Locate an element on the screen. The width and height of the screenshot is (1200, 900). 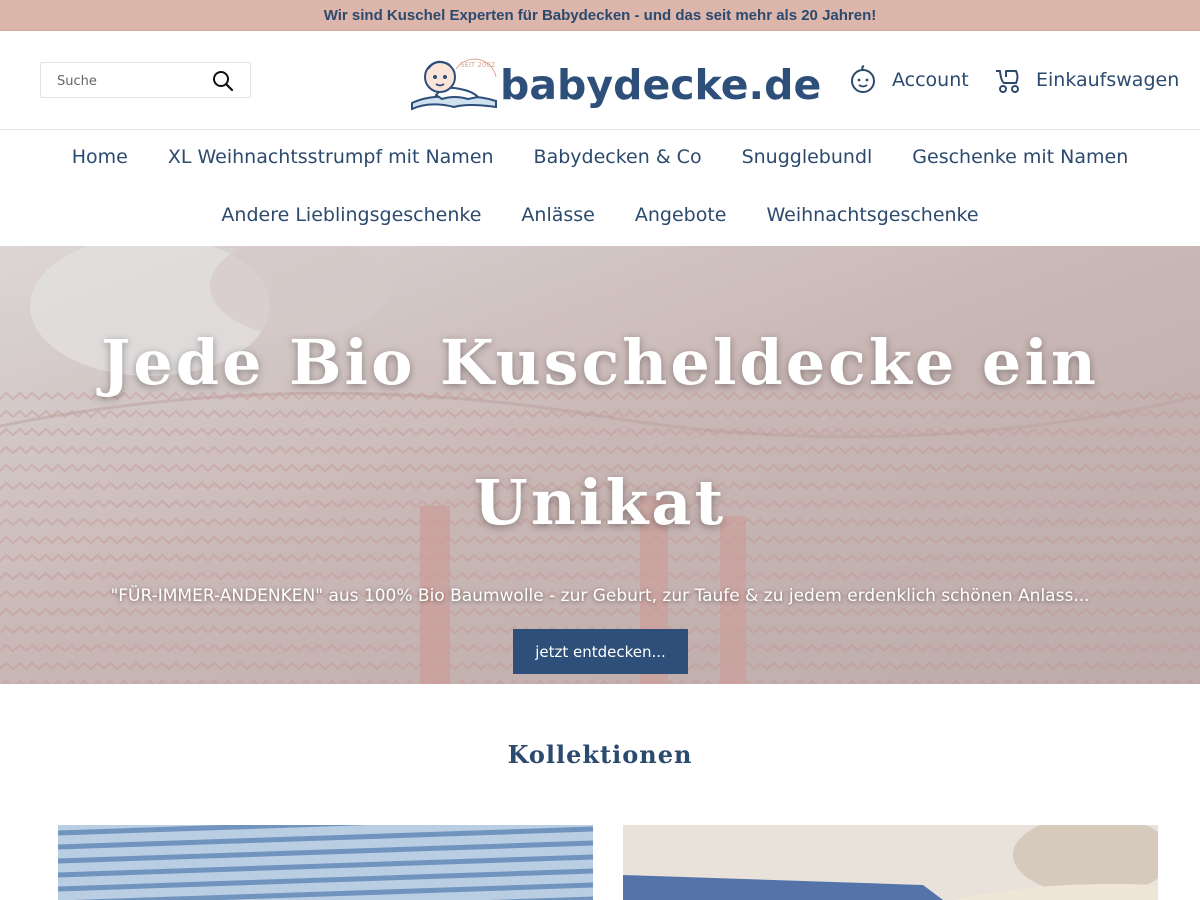
stroller-icon is located at coordinates (1007, 81).